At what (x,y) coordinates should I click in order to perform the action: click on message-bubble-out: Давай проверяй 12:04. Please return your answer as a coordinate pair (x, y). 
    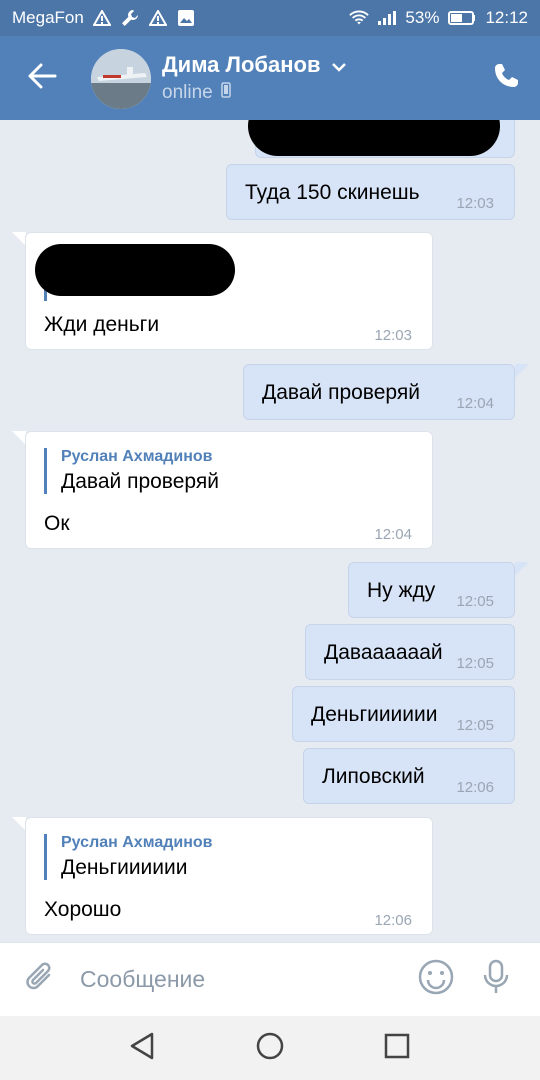
    Looking at the image, I should click on (379, 392).